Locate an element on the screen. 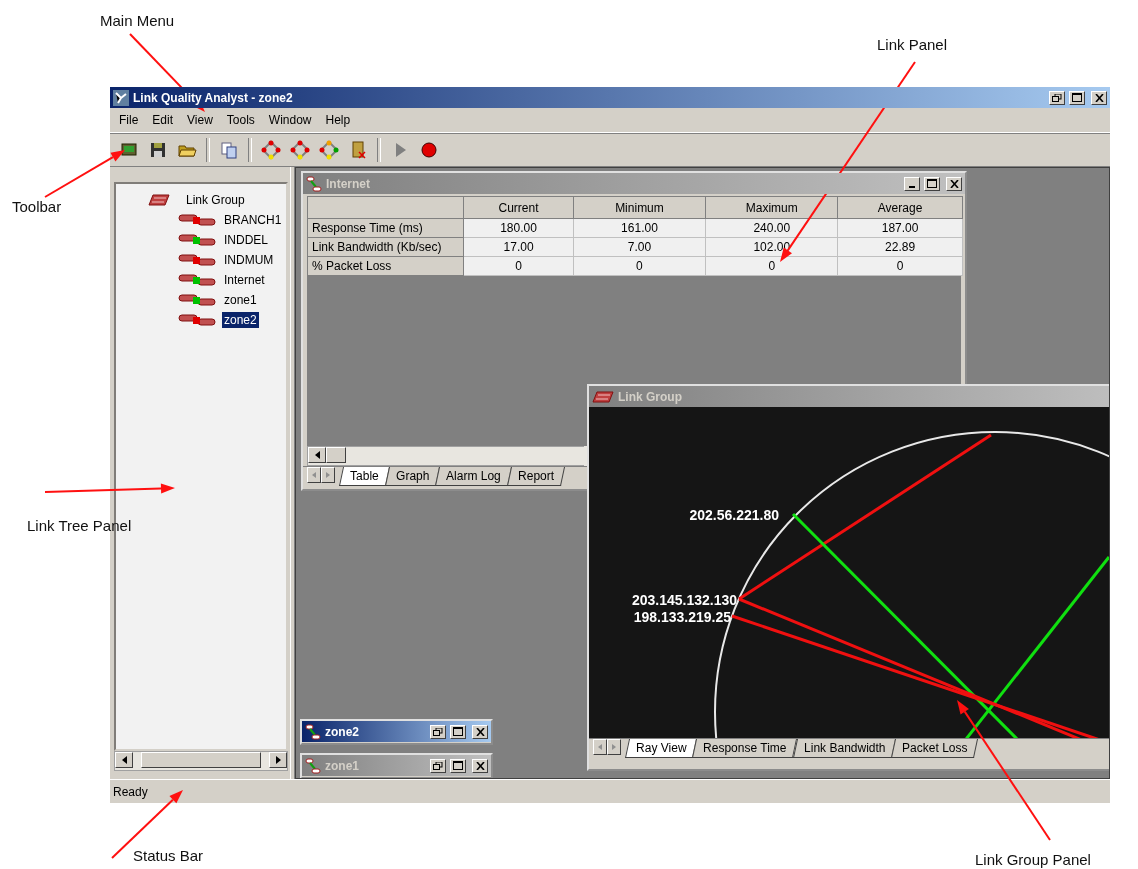 Image resolution: width=1138 pixels, height=869 pixels. row-header: % Packet Loss is located at coordinates (385, 266).